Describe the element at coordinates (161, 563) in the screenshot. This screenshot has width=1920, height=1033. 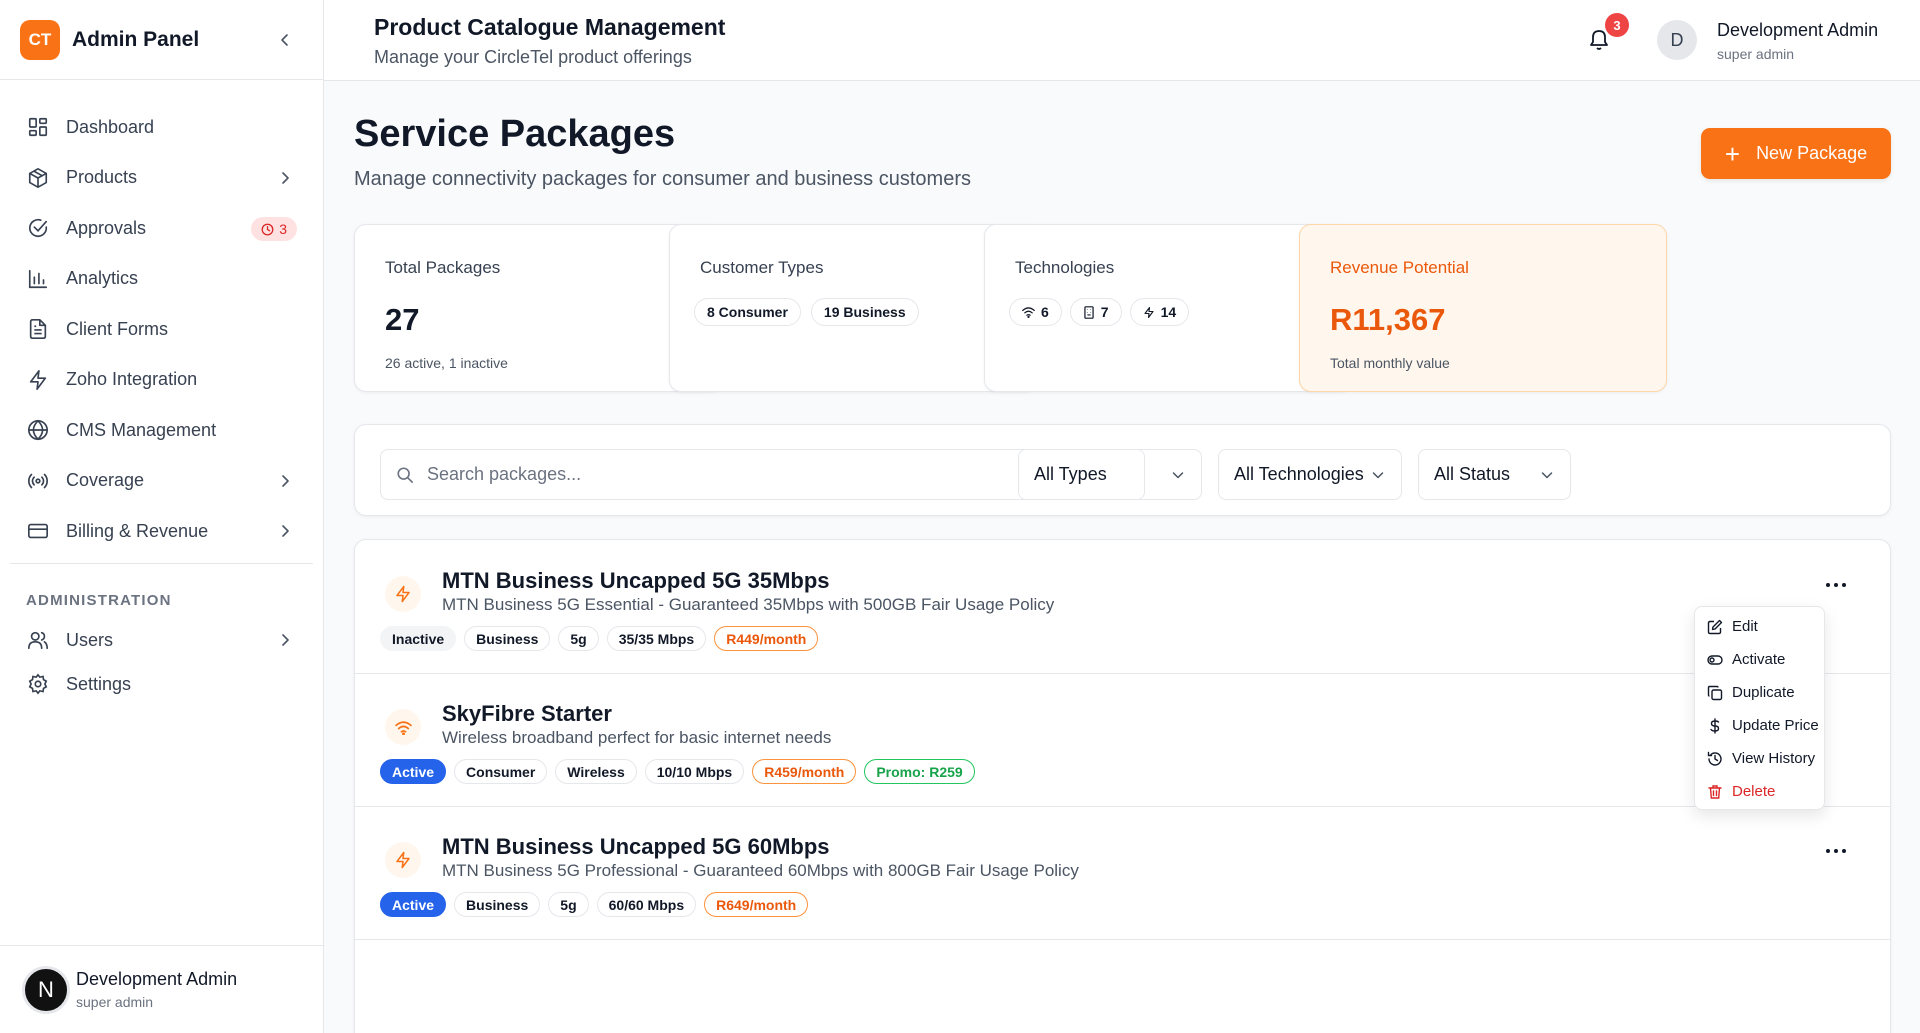
I see `sidebar-divider` at that location.